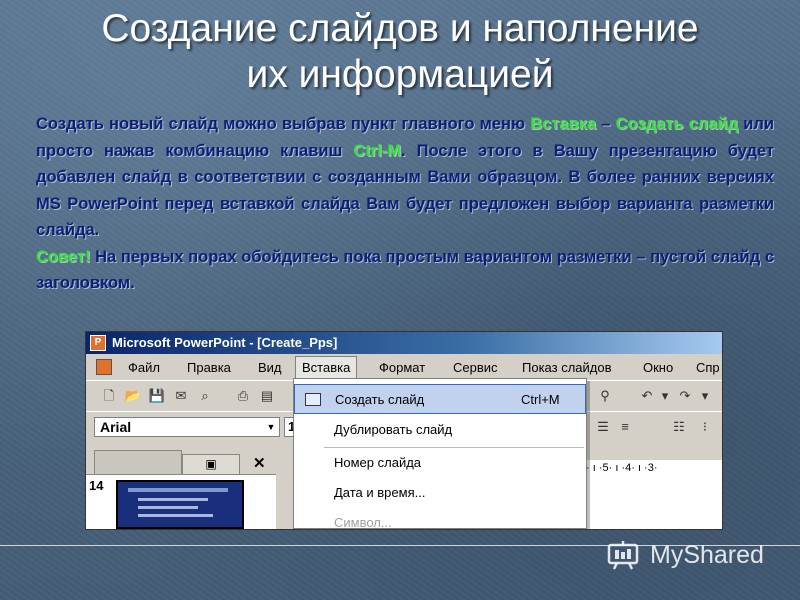 This screenshot has height=600, width=800. I want to click on menu-item-slide-number: Номер слайда, so click(440, 463).